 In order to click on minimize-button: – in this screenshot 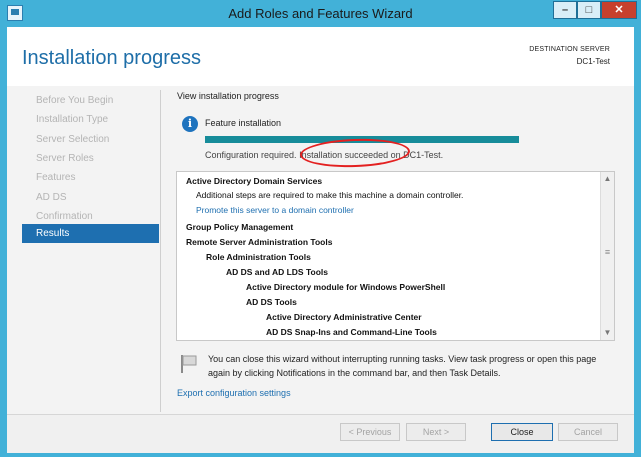, I will do `click(565, 10)`.